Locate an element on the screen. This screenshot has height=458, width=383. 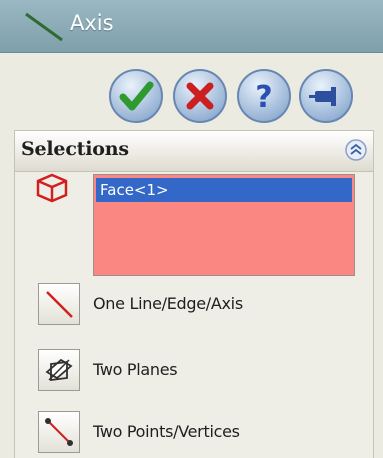
option-two-planes: Two Planes is located at coordinates (198, 371).